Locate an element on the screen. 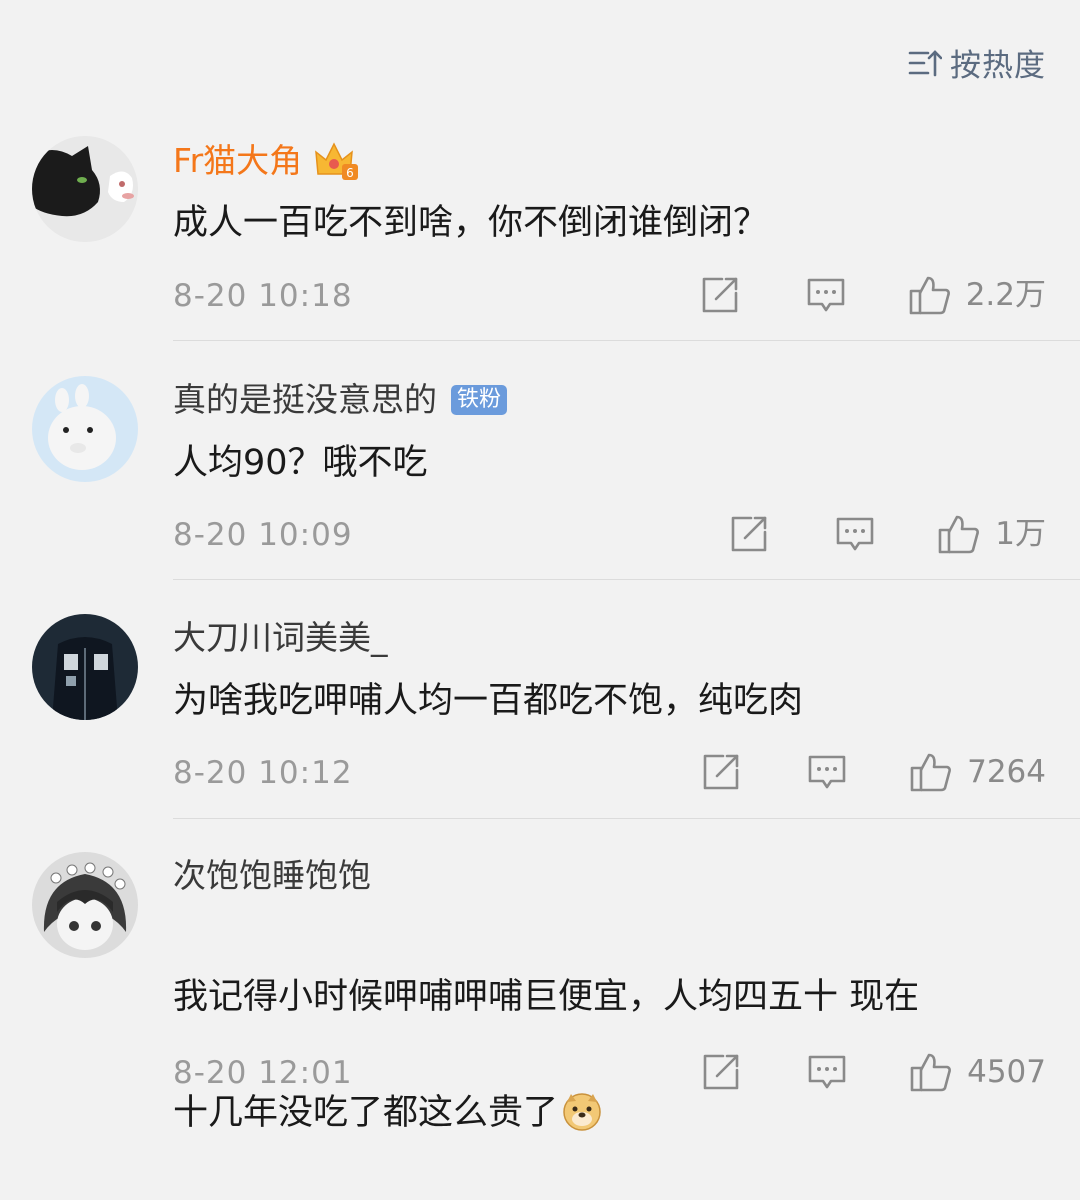 The height and width of the screenshot is (1200, 1080). sort-label: 按热度 is located at coordinates (998, 66).